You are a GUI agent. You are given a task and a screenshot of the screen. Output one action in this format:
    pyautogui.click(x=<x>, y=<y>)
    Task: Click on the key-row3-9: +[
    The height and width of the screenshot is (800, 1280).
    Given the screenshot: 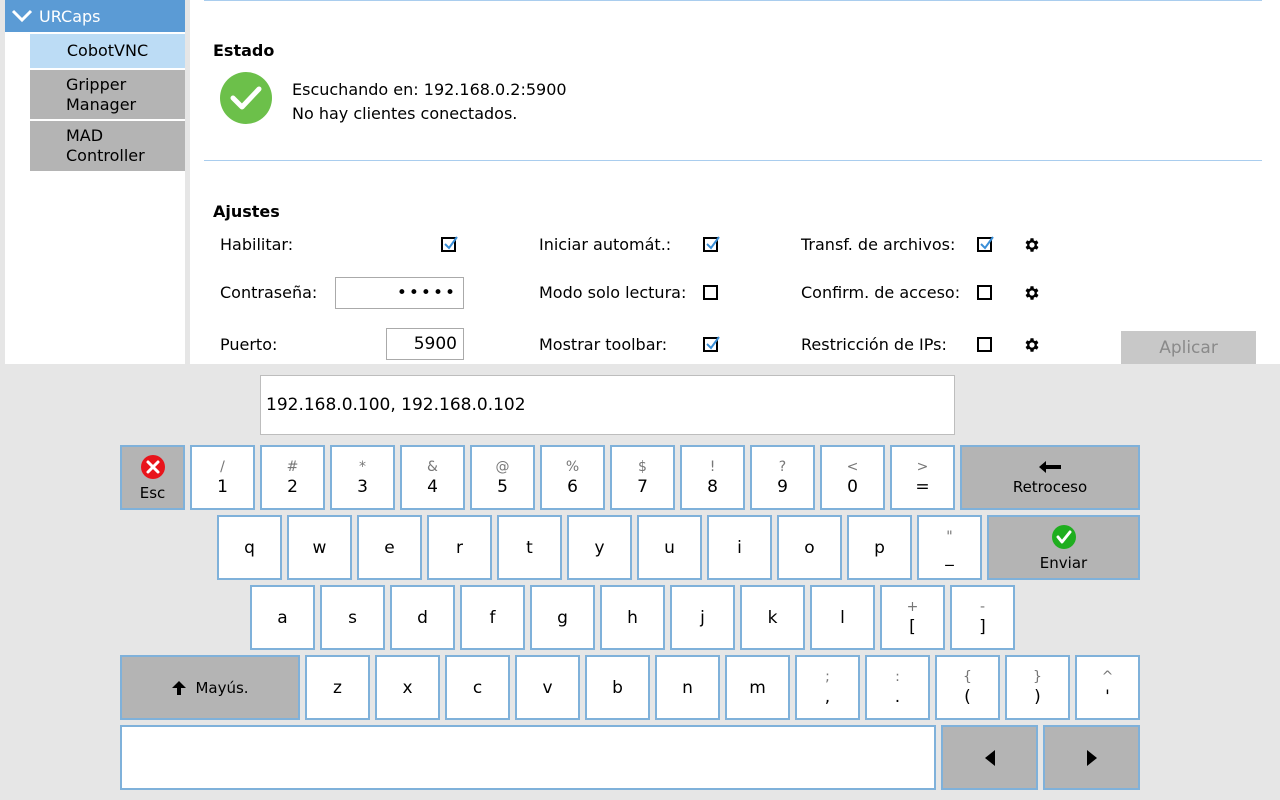 What is the action you would take?
    pyautogui.click(x=912, y=617)
    